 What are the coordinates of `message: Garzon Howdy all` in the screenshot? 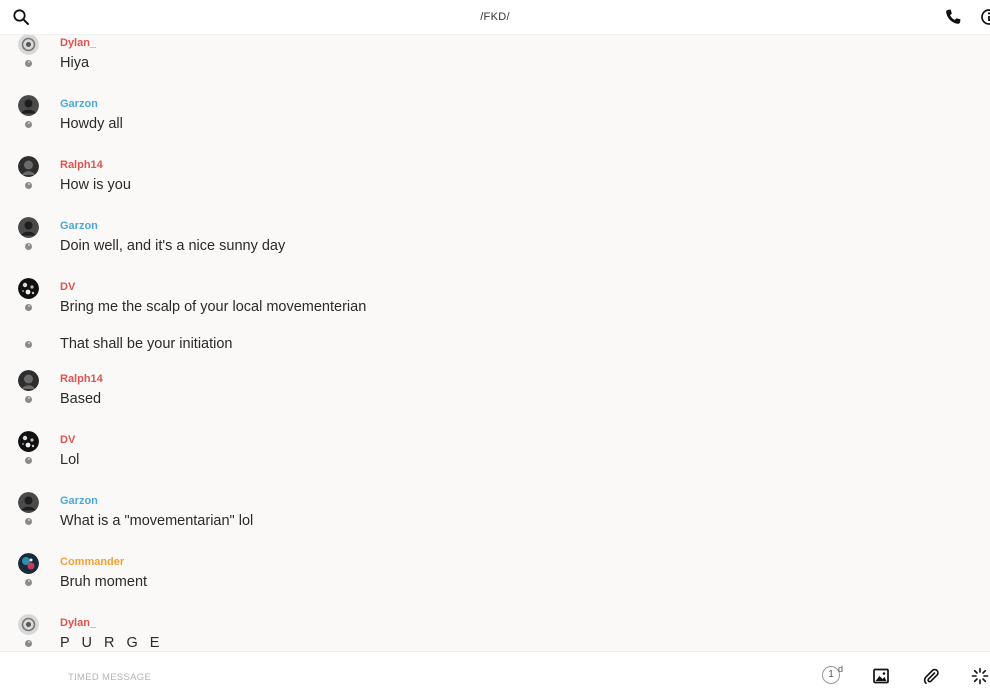 It's located at (495, 125).